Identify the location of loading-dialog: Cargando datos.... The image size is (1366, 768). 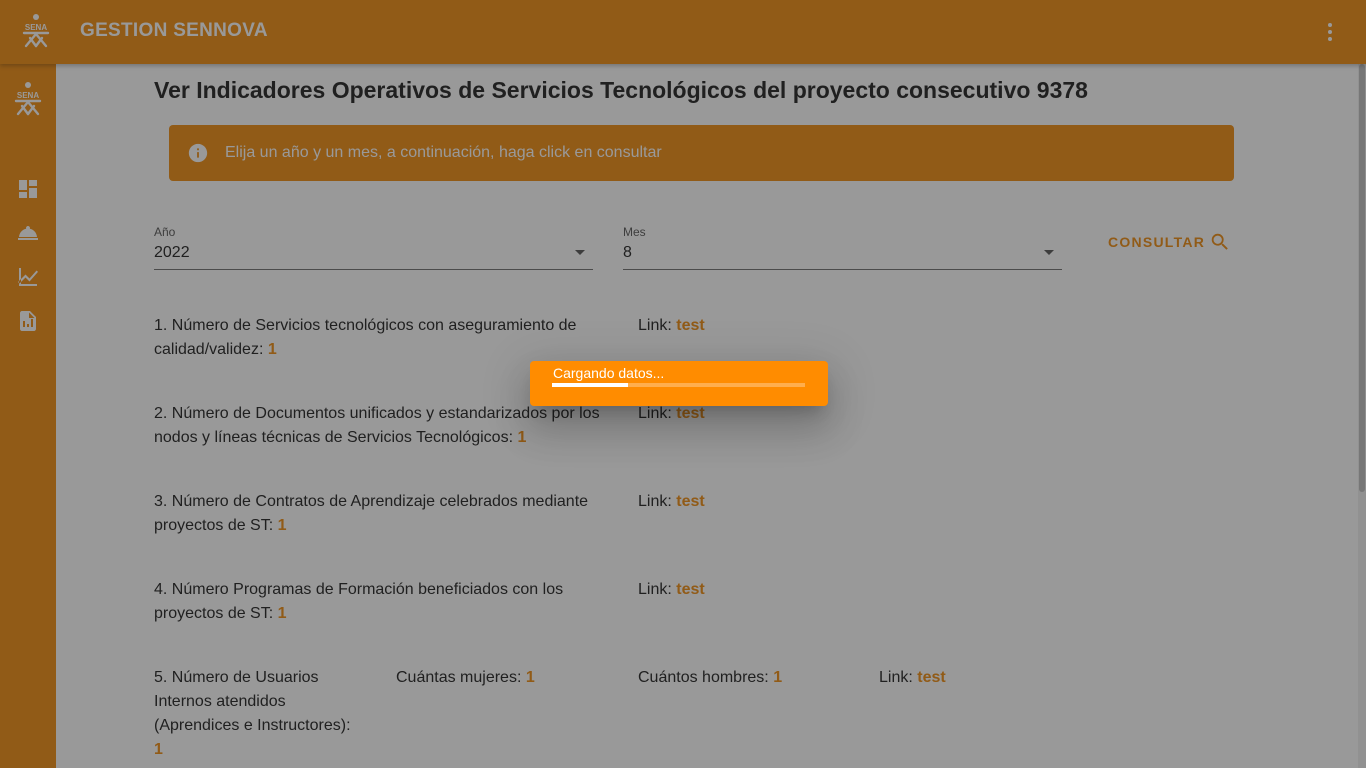
(679, 383).